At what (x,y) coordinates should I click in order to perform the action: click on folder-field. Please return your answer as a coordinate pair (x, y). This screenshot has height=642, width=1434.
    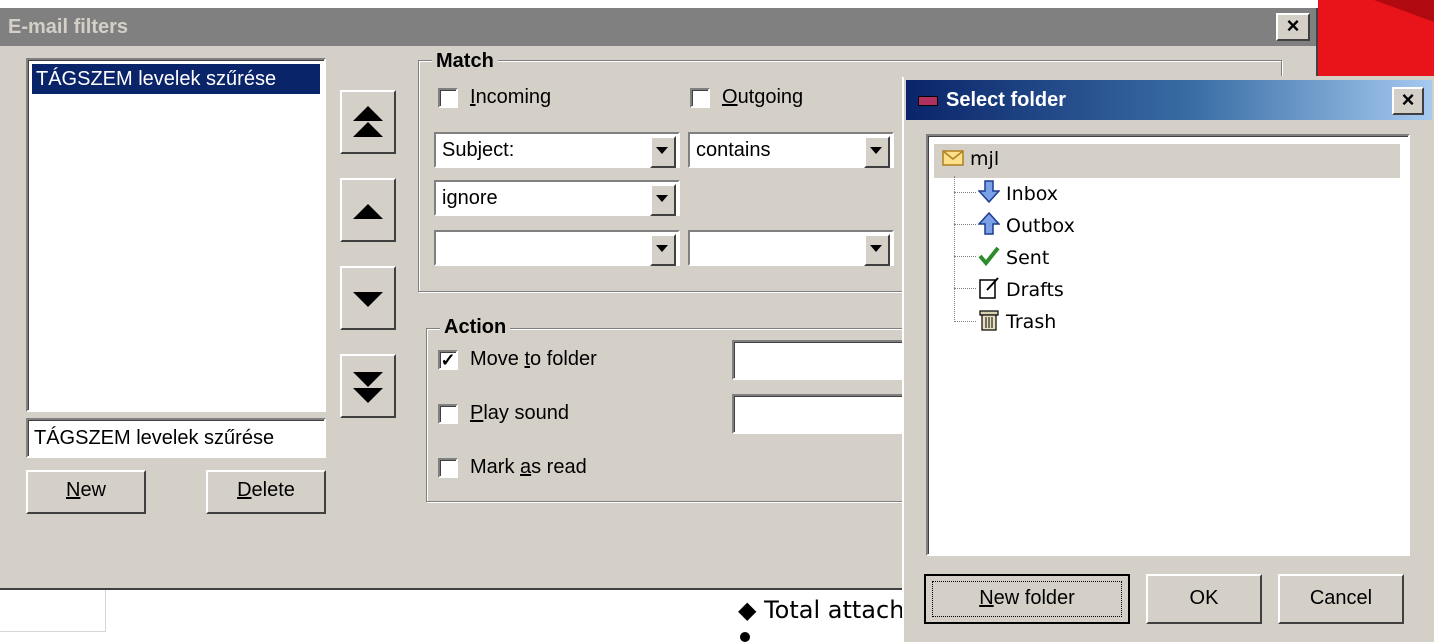
    Looking at the image, I should click on (822, 360).